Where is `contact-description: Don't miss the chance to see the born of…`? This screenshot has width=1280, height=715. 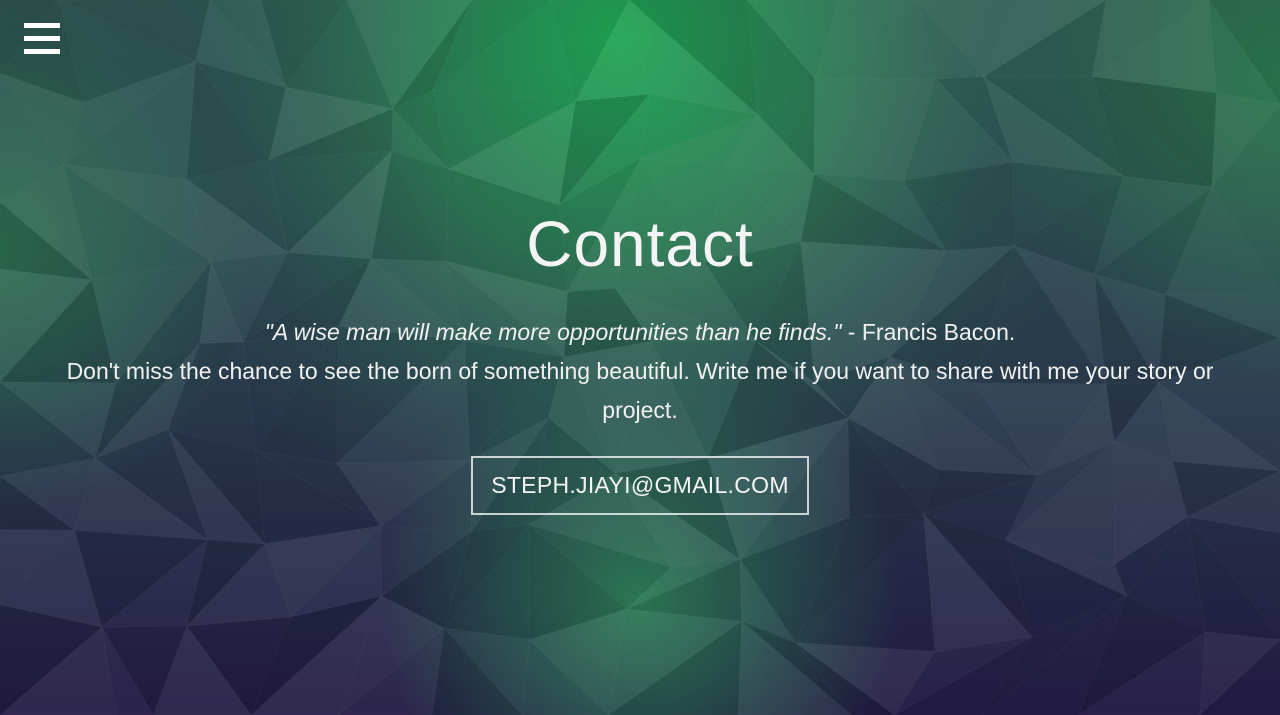
contact-description: Don't miss the chance to see the born of… is located at coordinates (640, 390).